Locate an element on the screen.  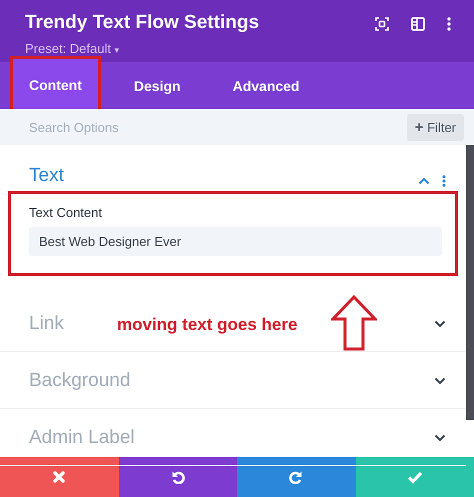
preset-dropdown: Preset: Default ▾ is located at coordinates (142, 48).